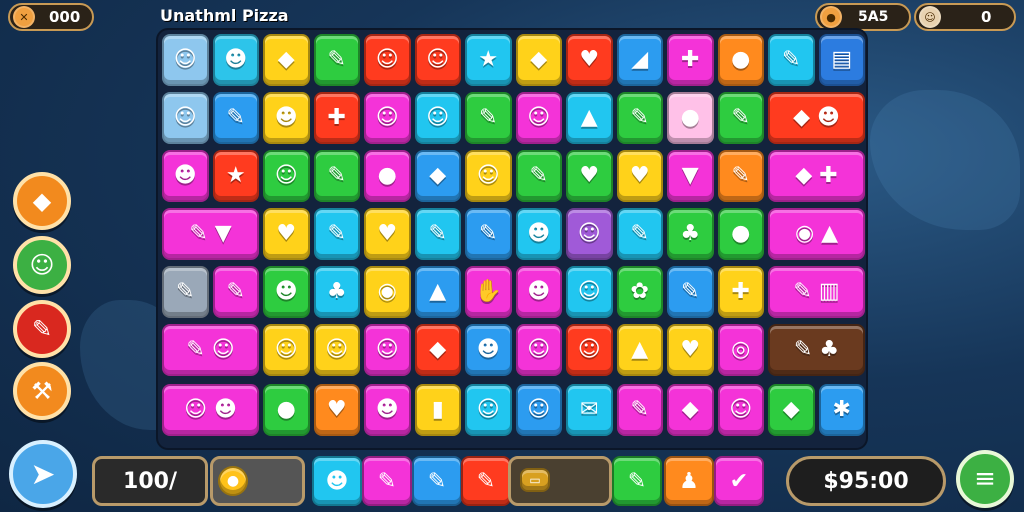 The width and height of the screenshot is (1024, 512). I want to click on board-tile: ◢, so click(639, 60).